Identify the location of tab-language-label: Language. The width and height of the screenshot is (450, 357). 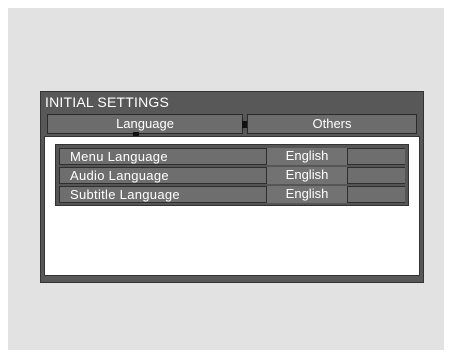
(145, 123).